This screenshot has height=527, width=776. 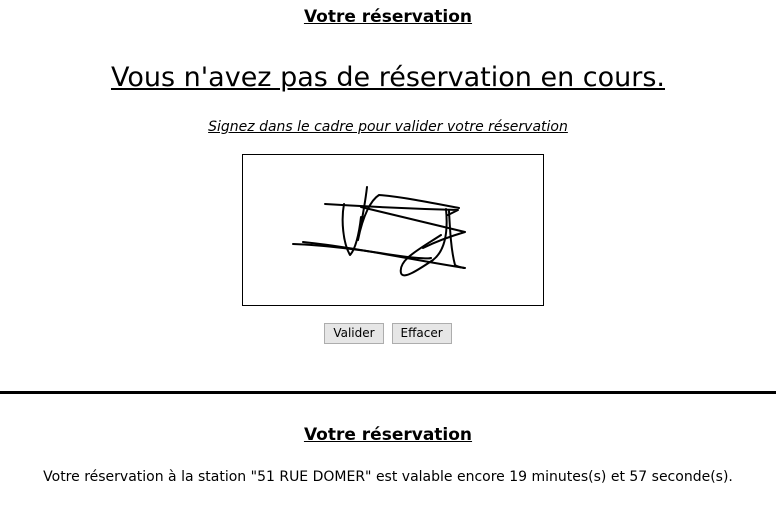 What do you see at coordinates (388, 435) in the screenshot?
I see `reservation-title-bottom: Votre réservation` at bounding box center [388, 435].